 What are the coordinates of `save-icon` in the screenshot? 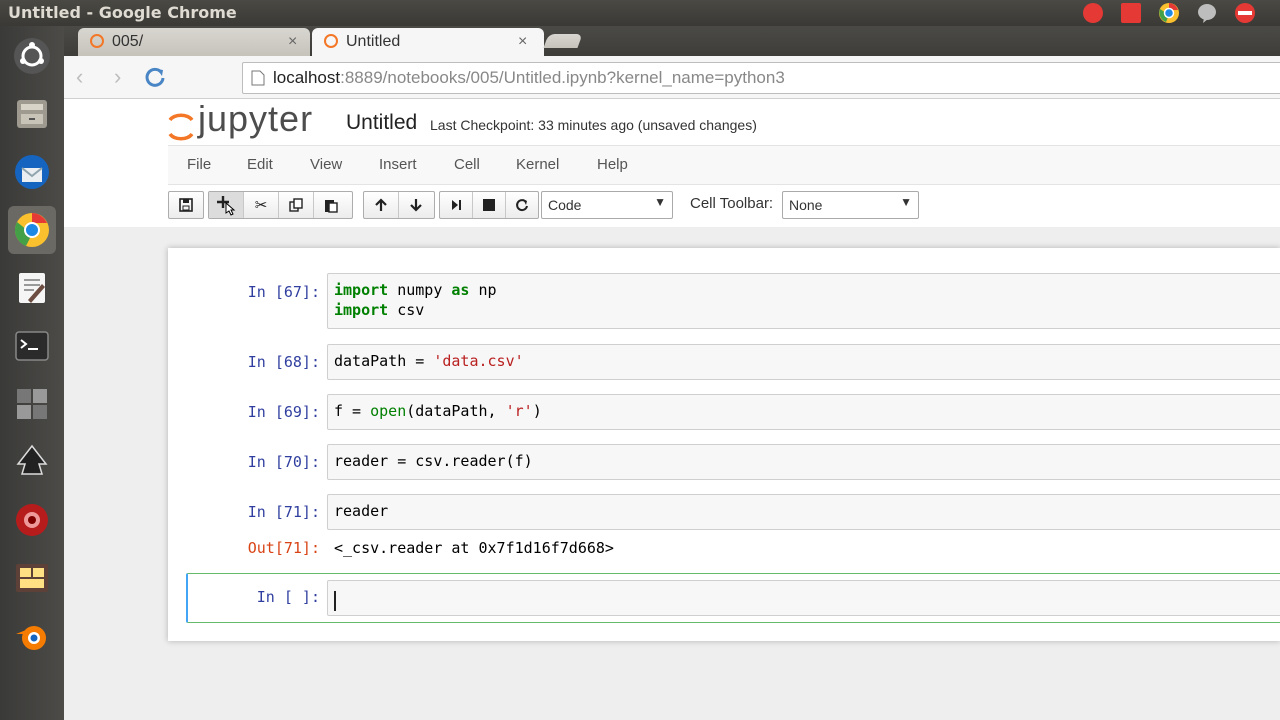 It's located at (186, 205).